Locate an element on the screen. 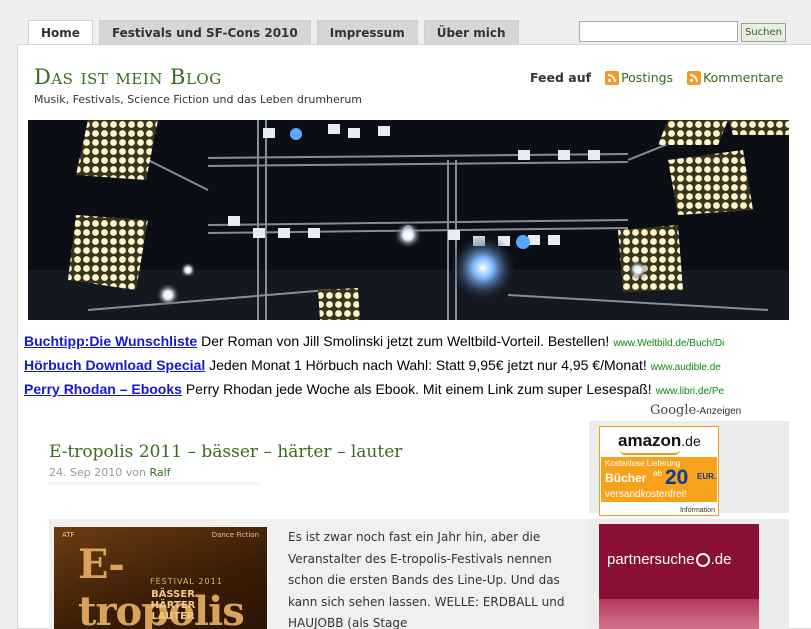 The image size is (811, 629). sidebar-widget-partner: partnersuche .de is located at coordinates (689, 574).